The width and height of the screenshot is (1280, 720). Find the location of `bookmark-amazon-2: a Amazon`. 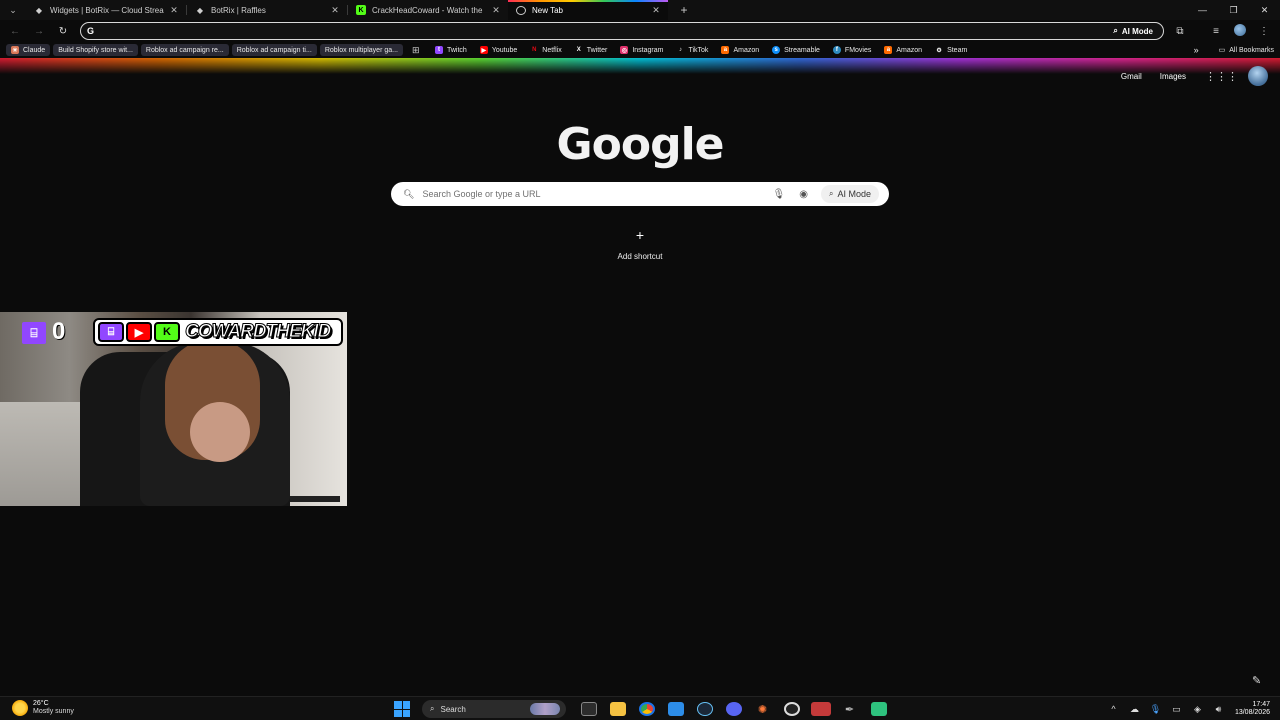

bookmark-amazon-2: a Amazon is located at coordinates (903, 50).